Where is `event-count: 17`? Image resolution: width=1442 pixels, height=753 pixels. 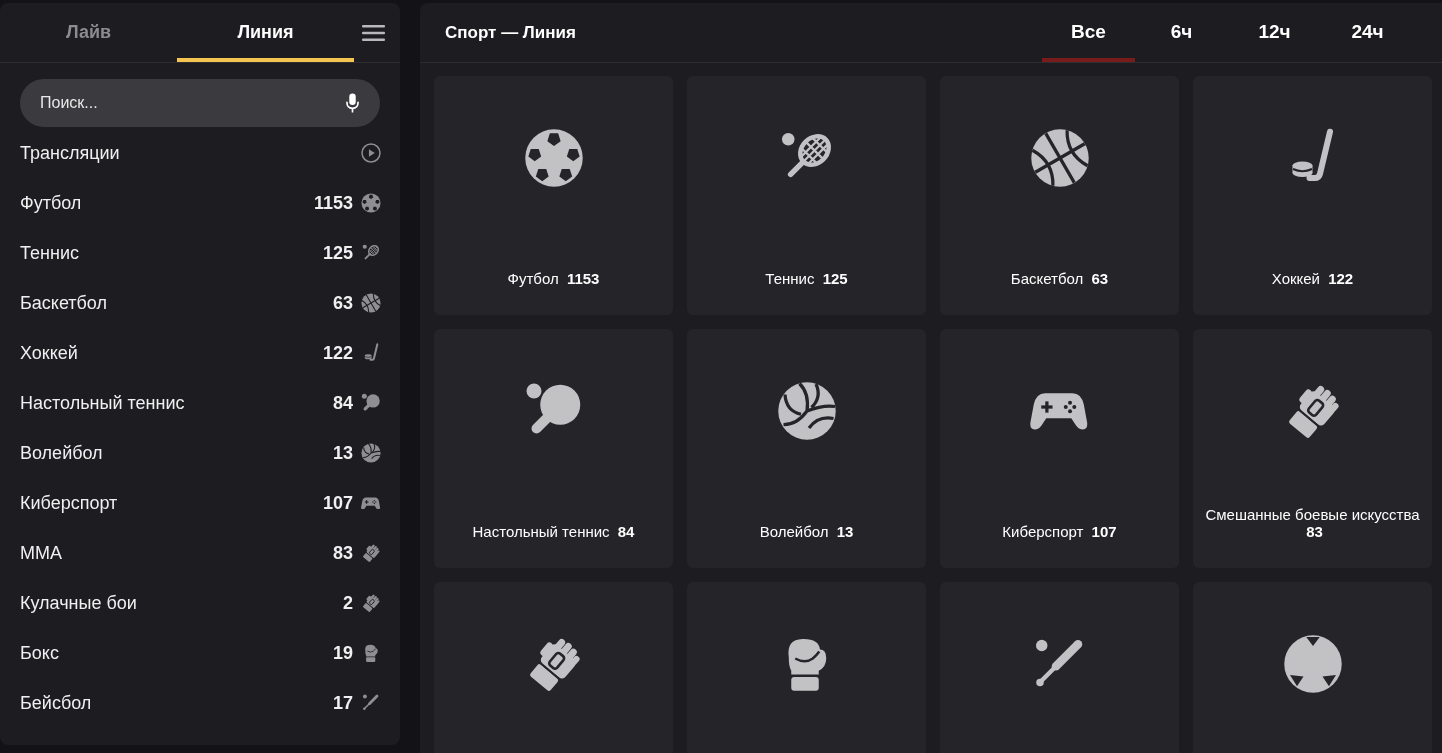
event-count: 17 is located at coordinates (342, 703).